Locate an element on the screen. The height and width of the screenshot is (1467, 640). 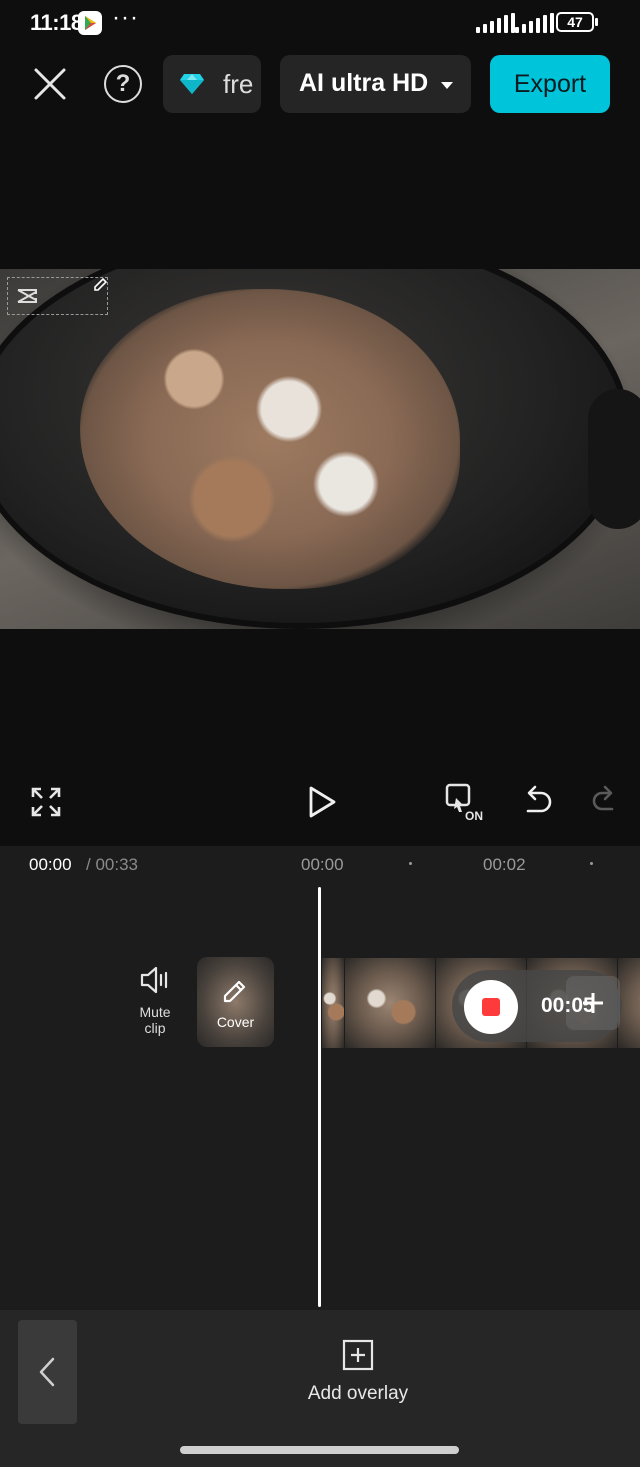
quality-dropdown: AI ultra HD is located at coordinates (375, 84).